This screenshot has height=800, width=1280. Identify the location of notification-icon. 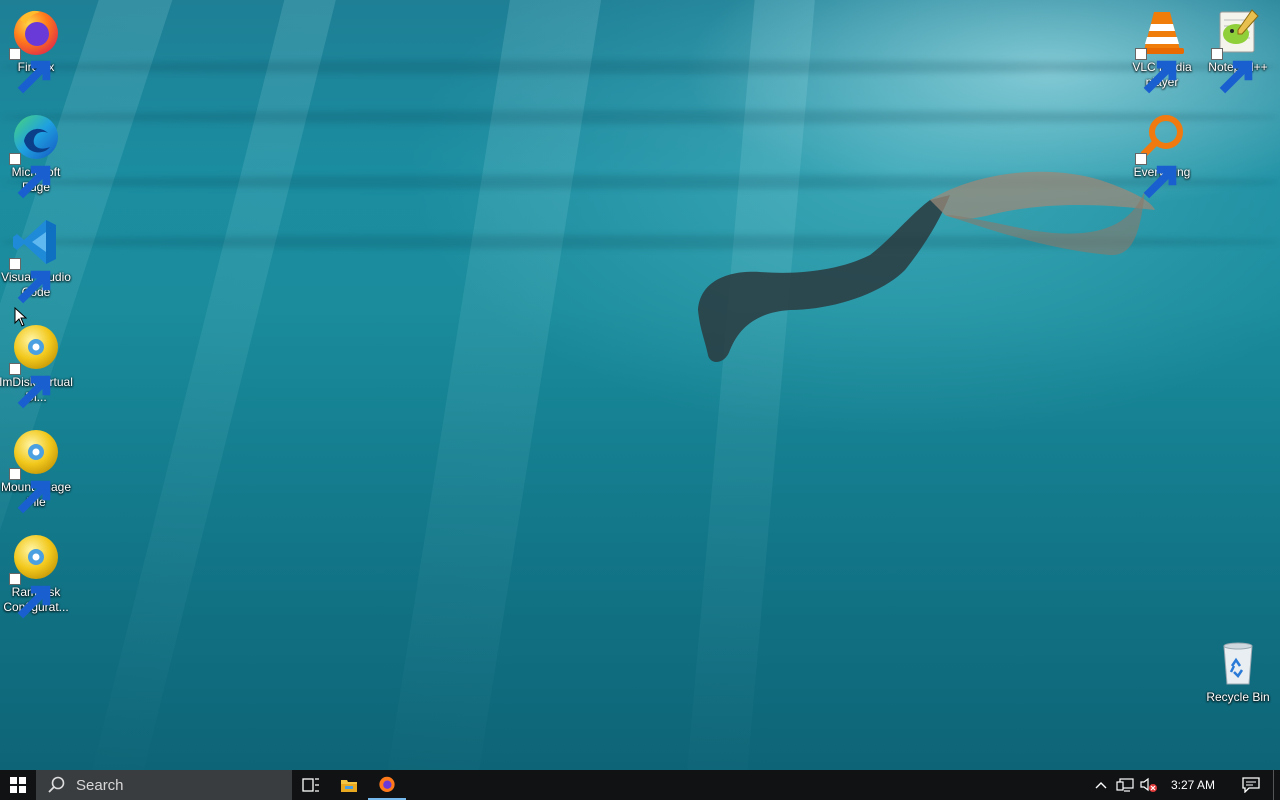
(1251, 785).